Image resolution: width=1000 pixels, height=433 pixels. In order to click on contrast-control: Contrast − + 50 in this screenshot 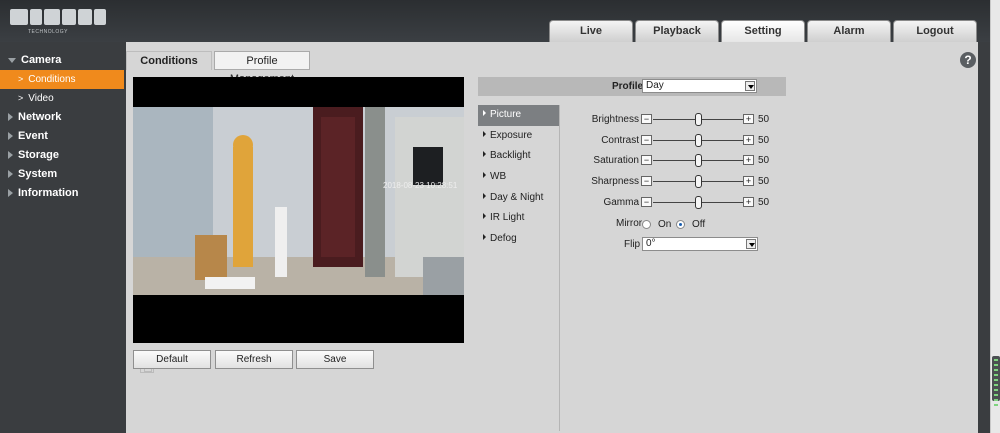, I will do `click(668, 141)`.